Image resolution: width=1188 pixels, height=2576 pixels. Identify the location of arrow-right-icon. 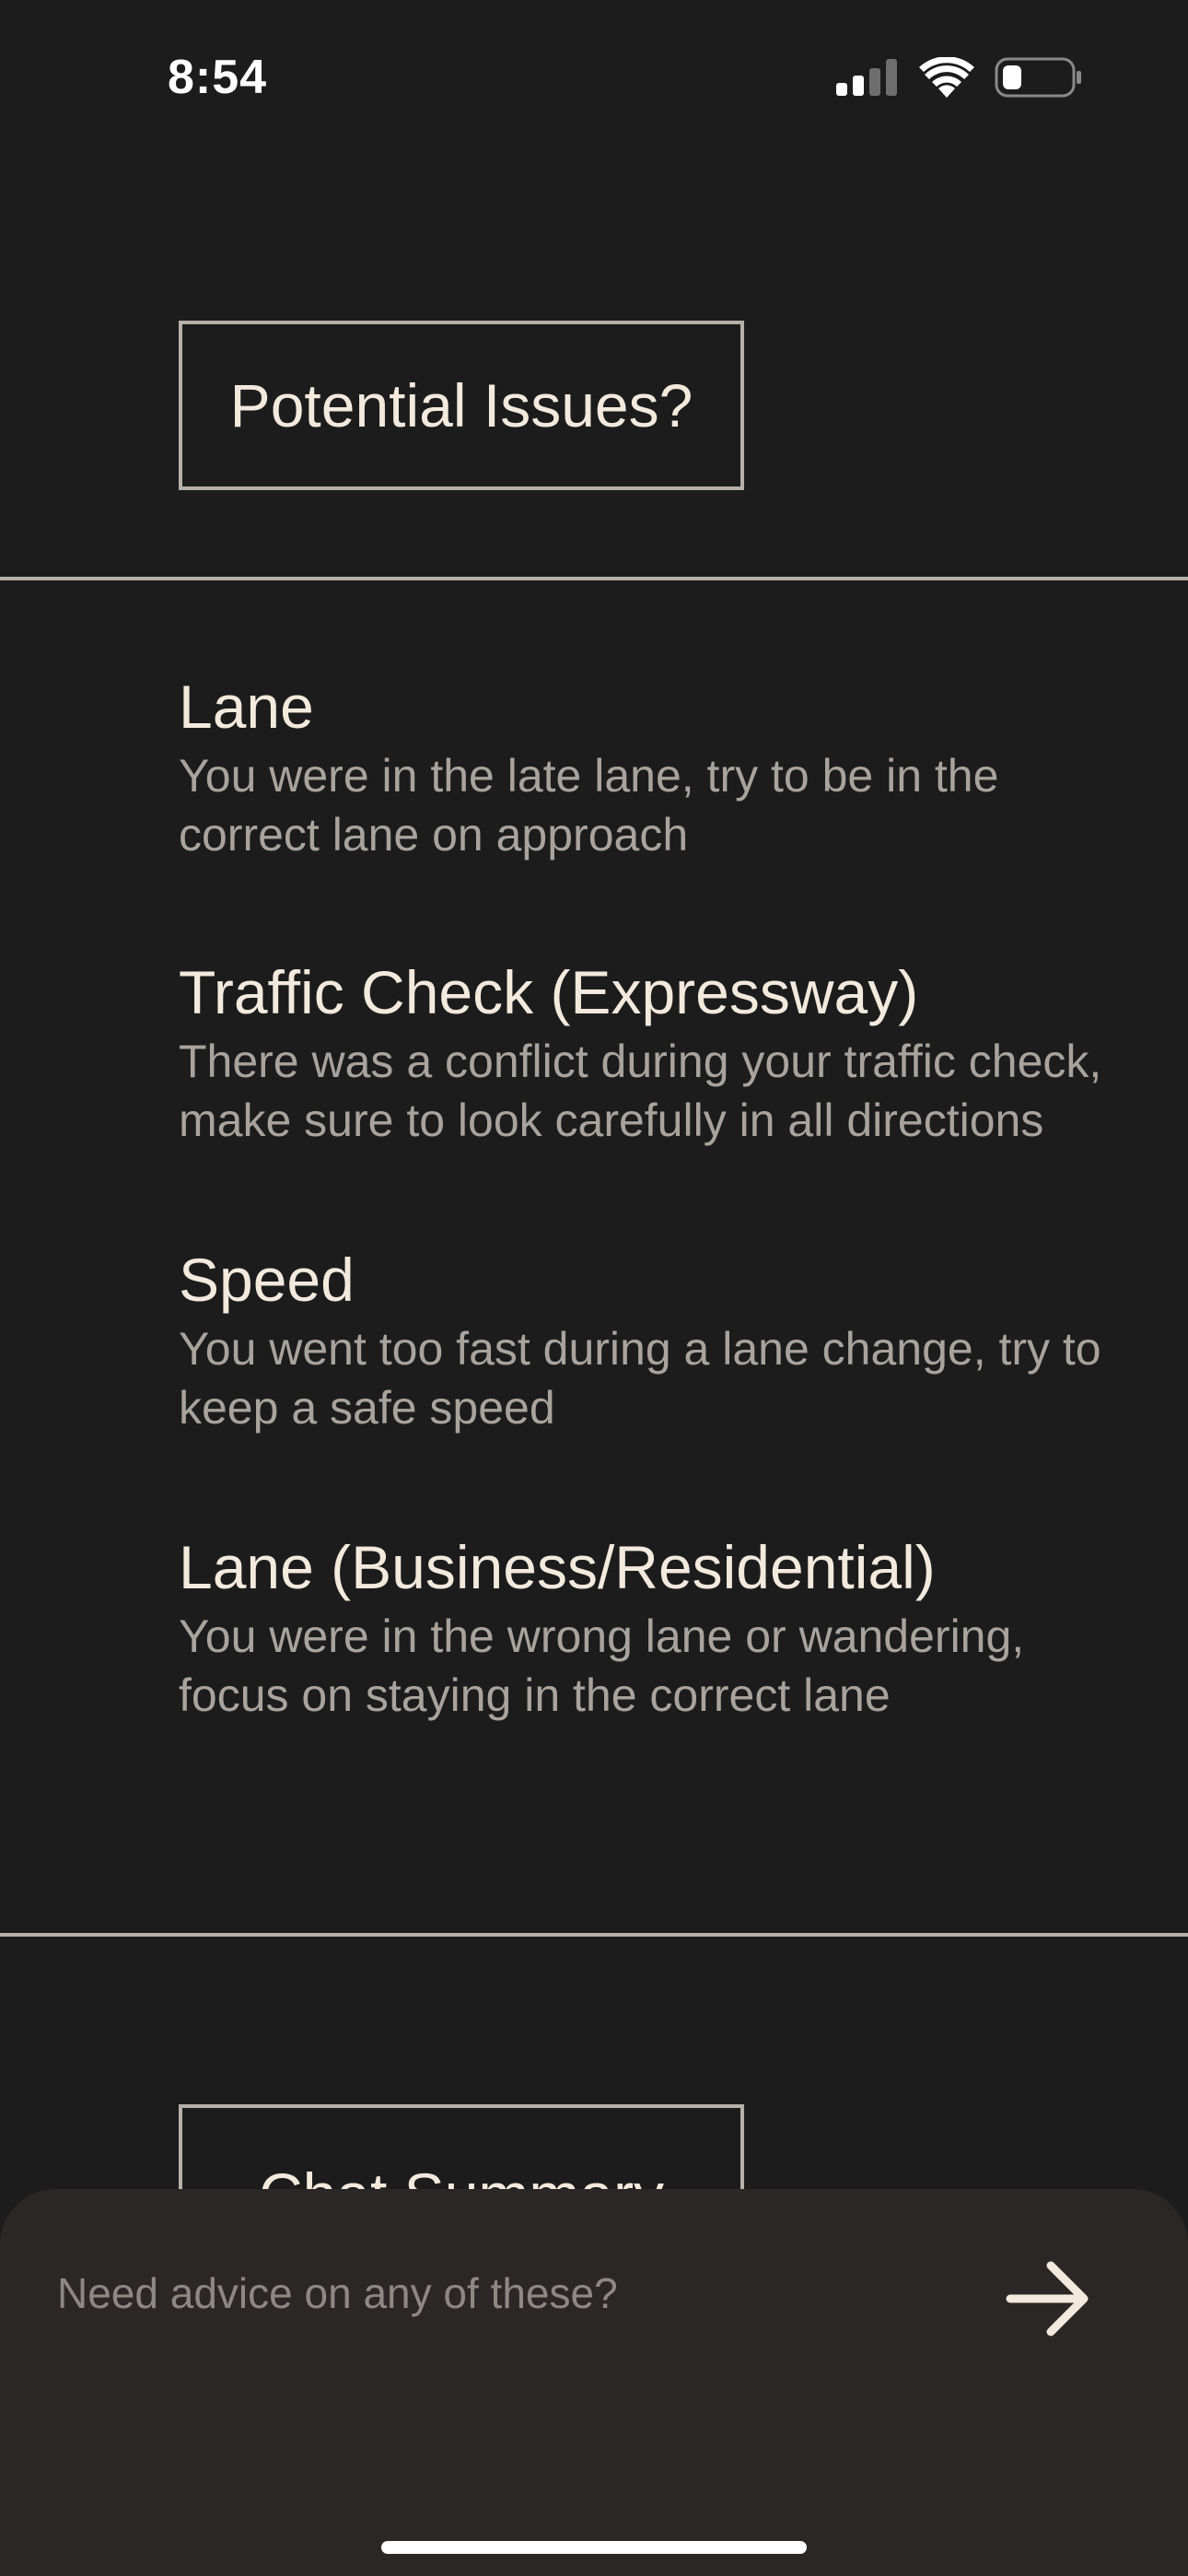
(1049, 2301).